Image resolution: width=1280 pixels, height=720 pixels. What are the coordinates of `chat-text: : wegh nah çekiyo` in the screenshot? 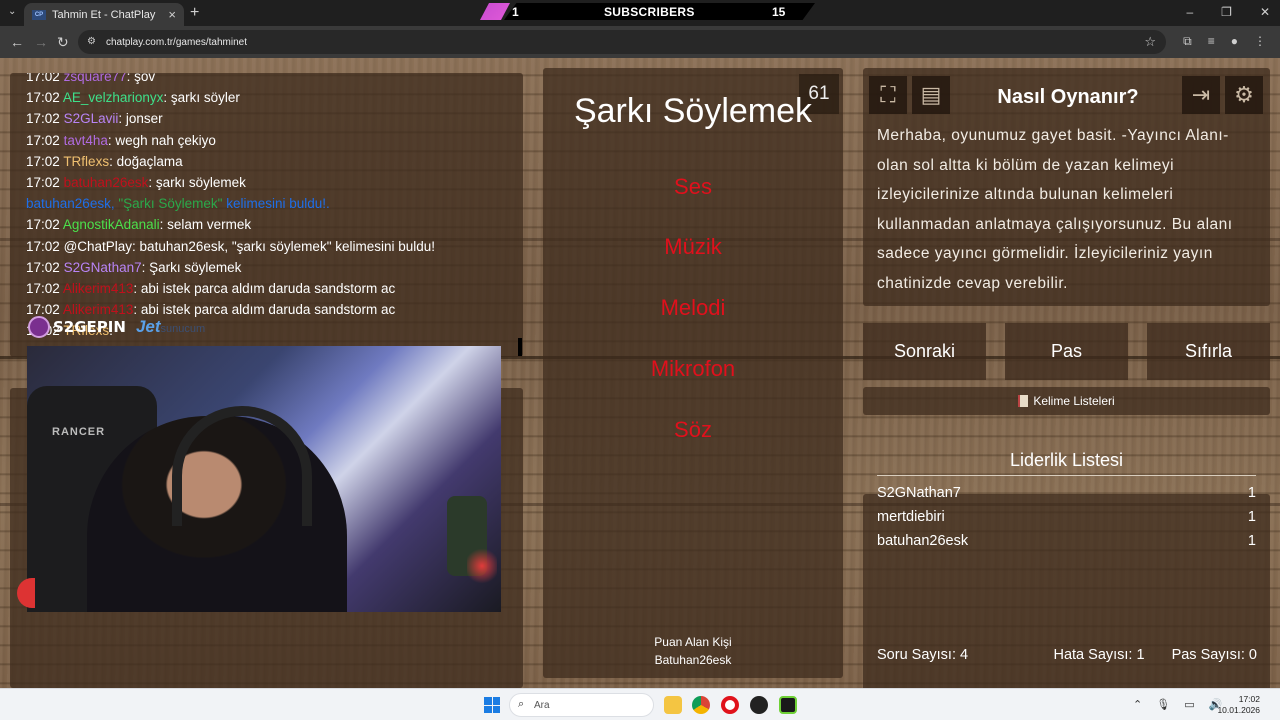 It's located at (161, 140).